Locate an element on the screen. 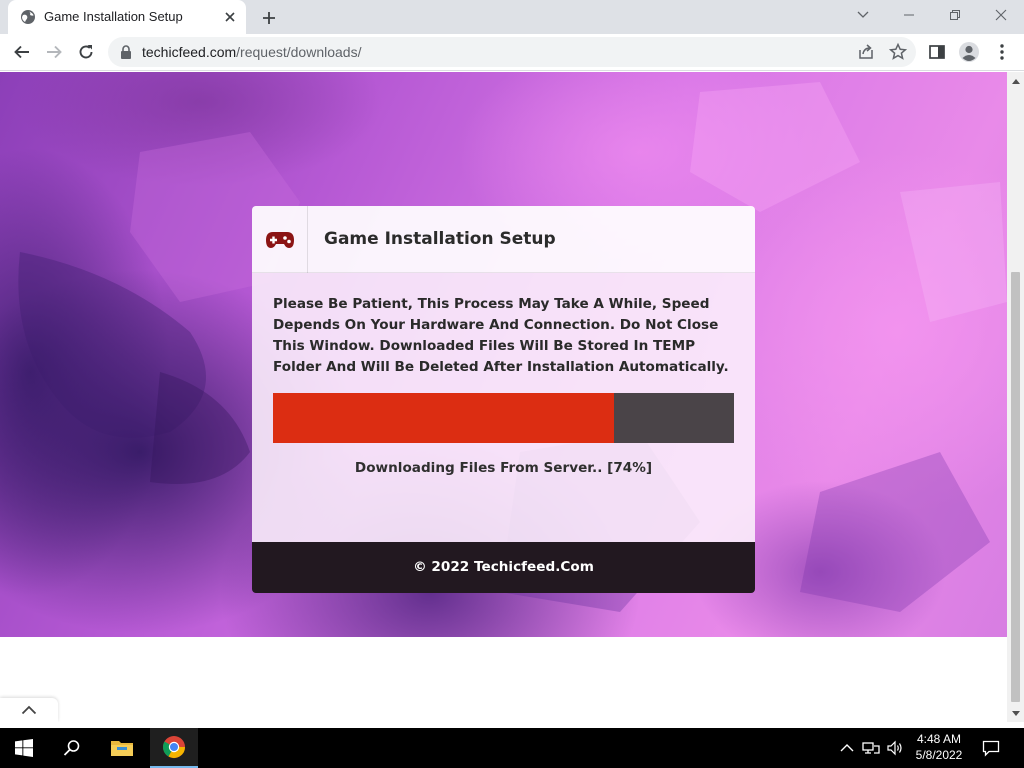 Image resolution: width=1024 pixels, height=768 pixels. back-to-top-button is located at coordinates (29, 710).